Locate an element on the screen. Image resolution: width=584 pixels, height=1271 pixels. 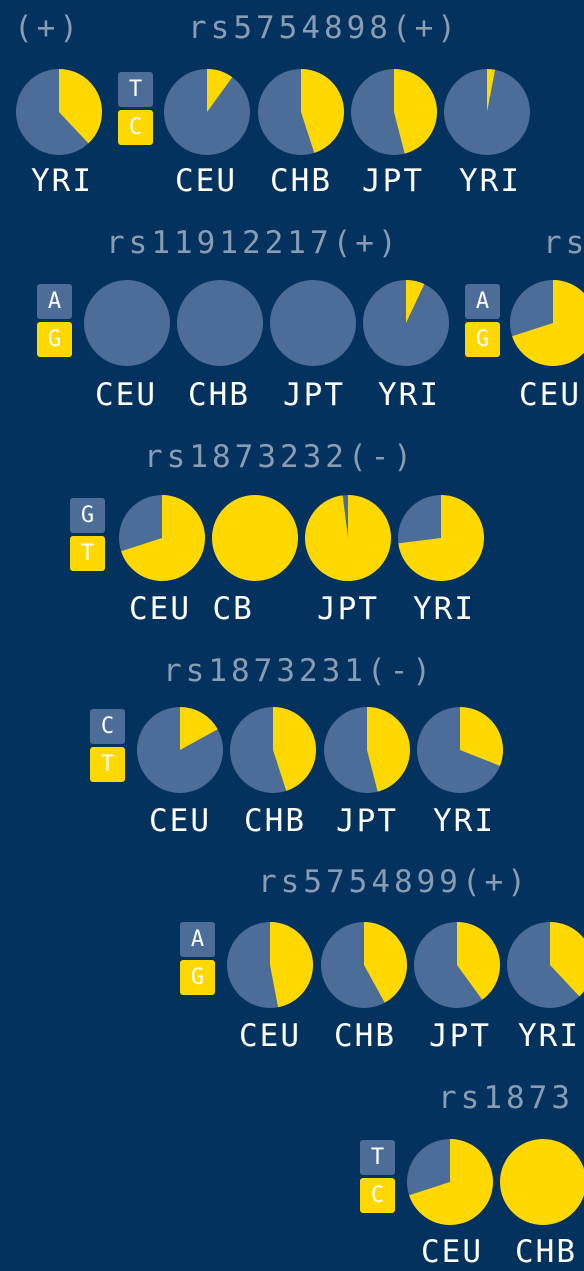
snp-title: rs11912217(+) is located at coordinates (253, 243).